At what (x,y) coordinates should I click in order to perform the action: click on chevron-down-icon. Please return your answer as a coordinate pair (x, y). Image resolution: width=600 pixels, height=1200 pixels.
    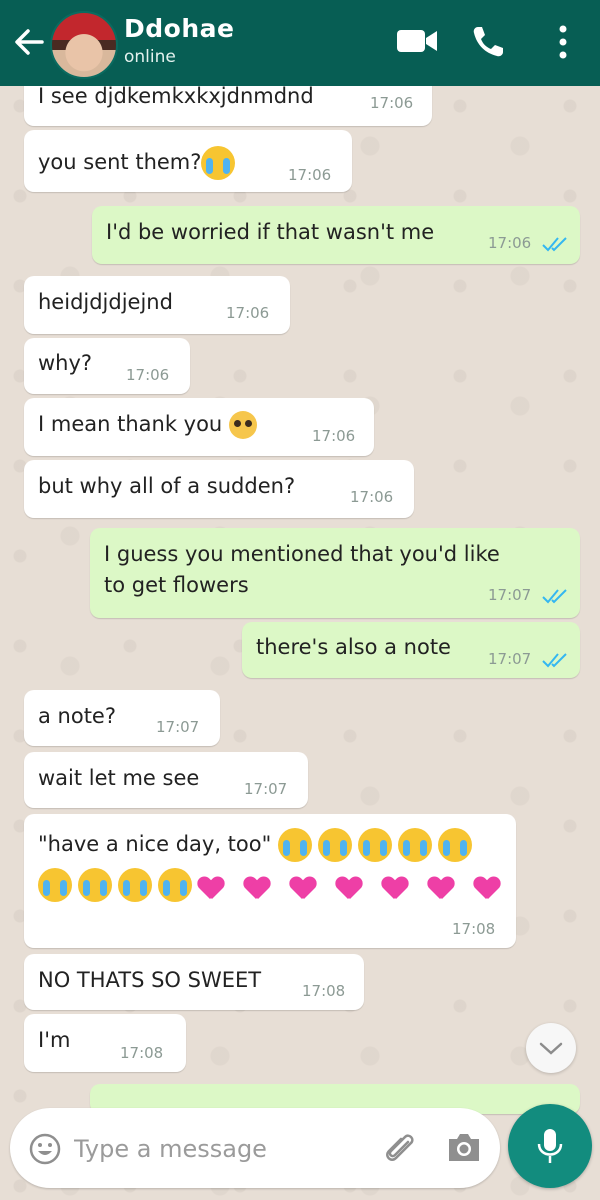
    Looking at the image, I should click on (551, 1048).